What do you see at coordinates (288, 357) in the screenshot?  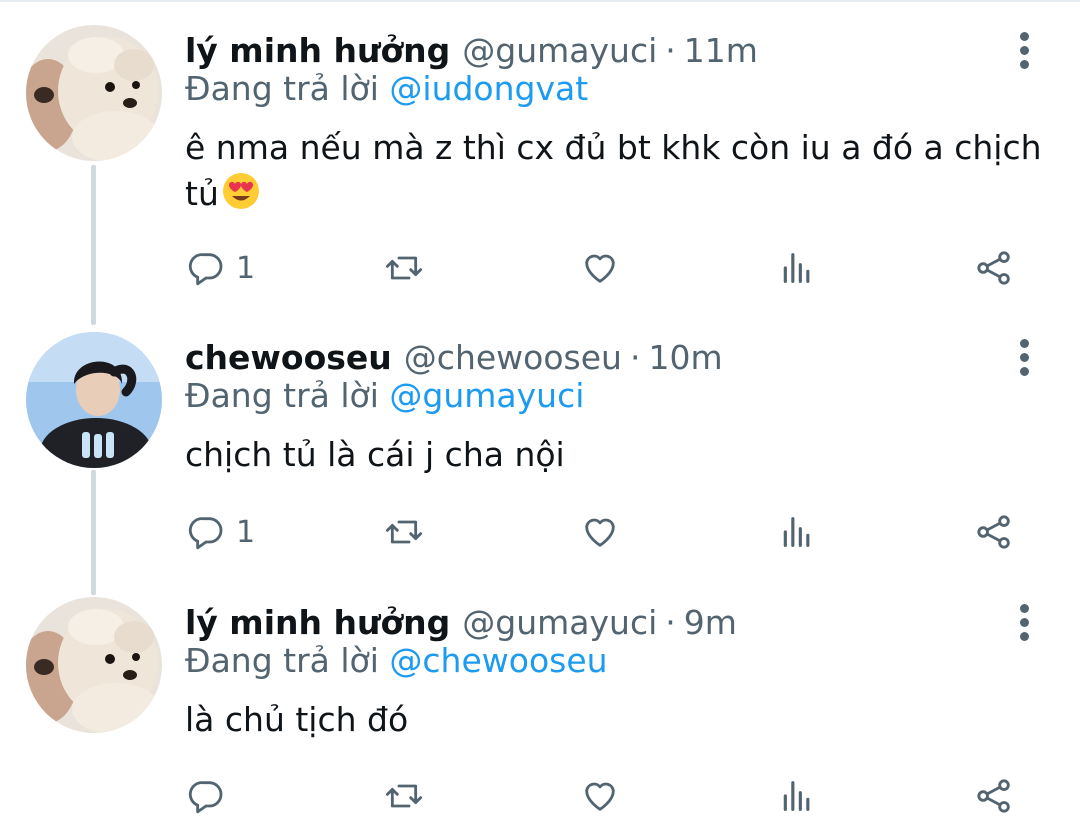 I see `display-name: chewooseu` at bounding box center [288, 357].